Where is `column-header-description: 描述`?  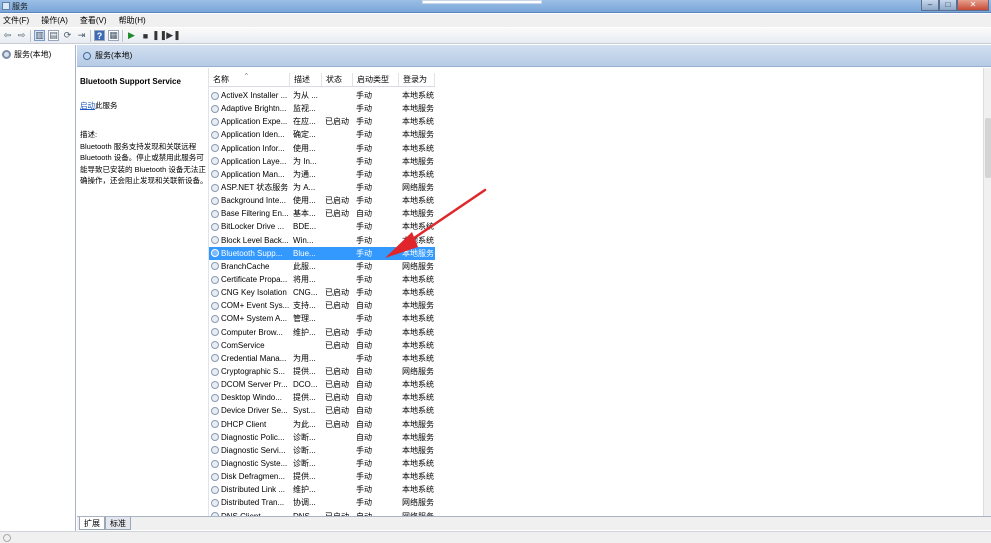
column-header-description: 描述 is located at coordinates (306, 79).